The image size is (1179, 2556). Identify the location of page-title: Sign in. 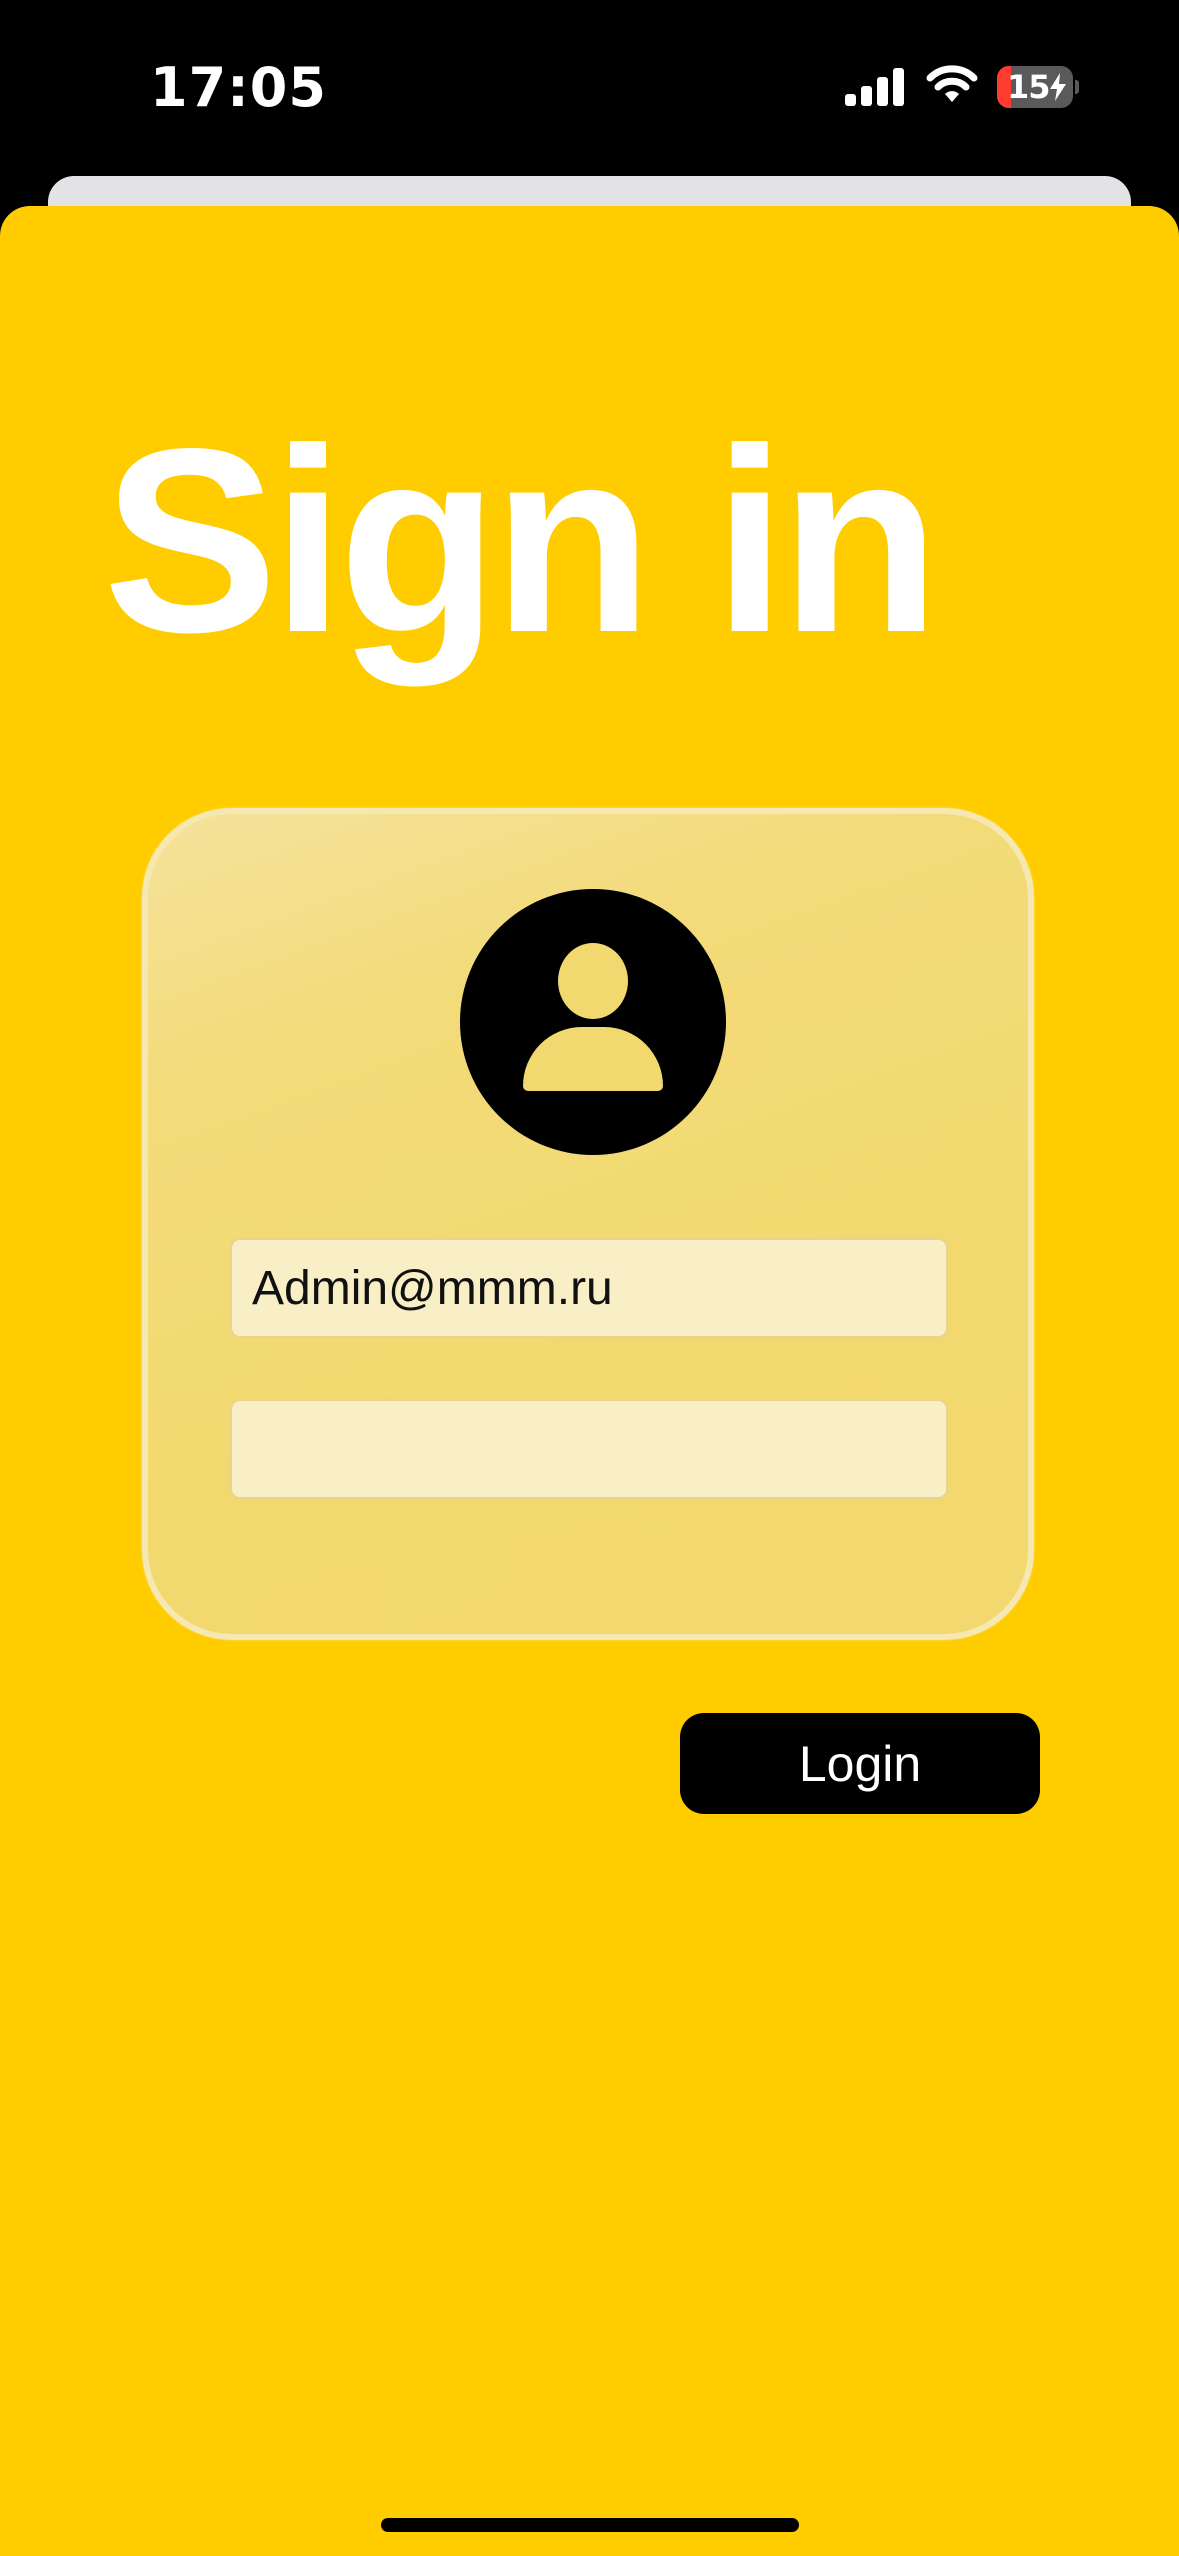
(521, 540).